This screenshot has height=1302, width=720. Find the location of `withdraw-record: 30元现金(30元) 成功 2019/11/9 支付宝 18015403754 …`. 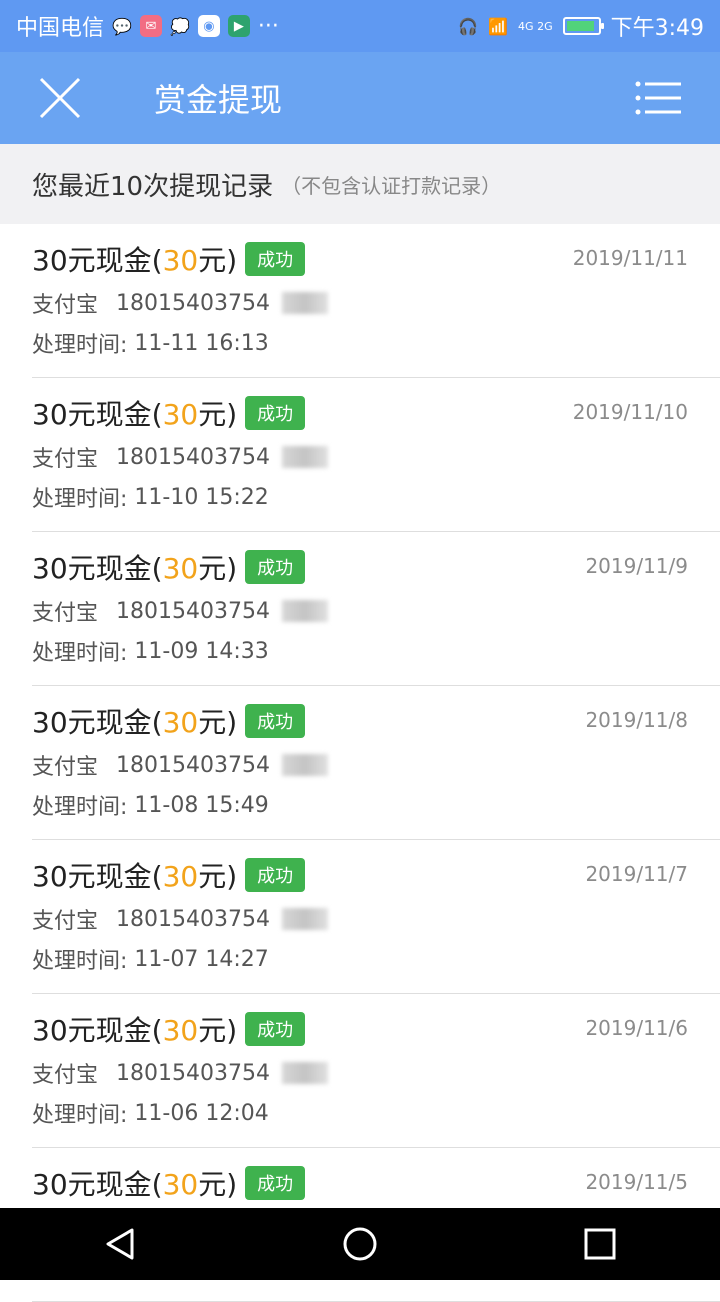

withdraw-record: 30元现金(30元) 成功 2019/11/9 支付宝 18015403754 … is located at coordinates (360, 609).